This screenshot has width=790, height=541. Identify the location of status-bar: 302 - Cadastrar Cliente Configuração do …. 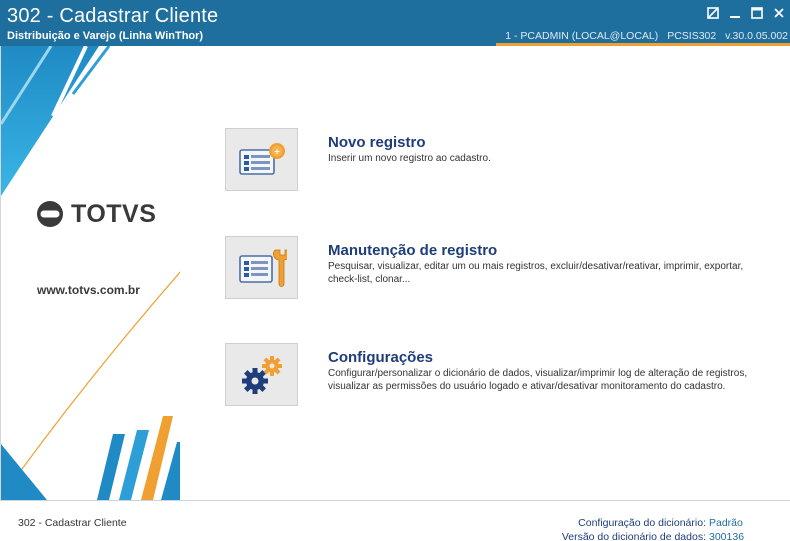
(395, 520).